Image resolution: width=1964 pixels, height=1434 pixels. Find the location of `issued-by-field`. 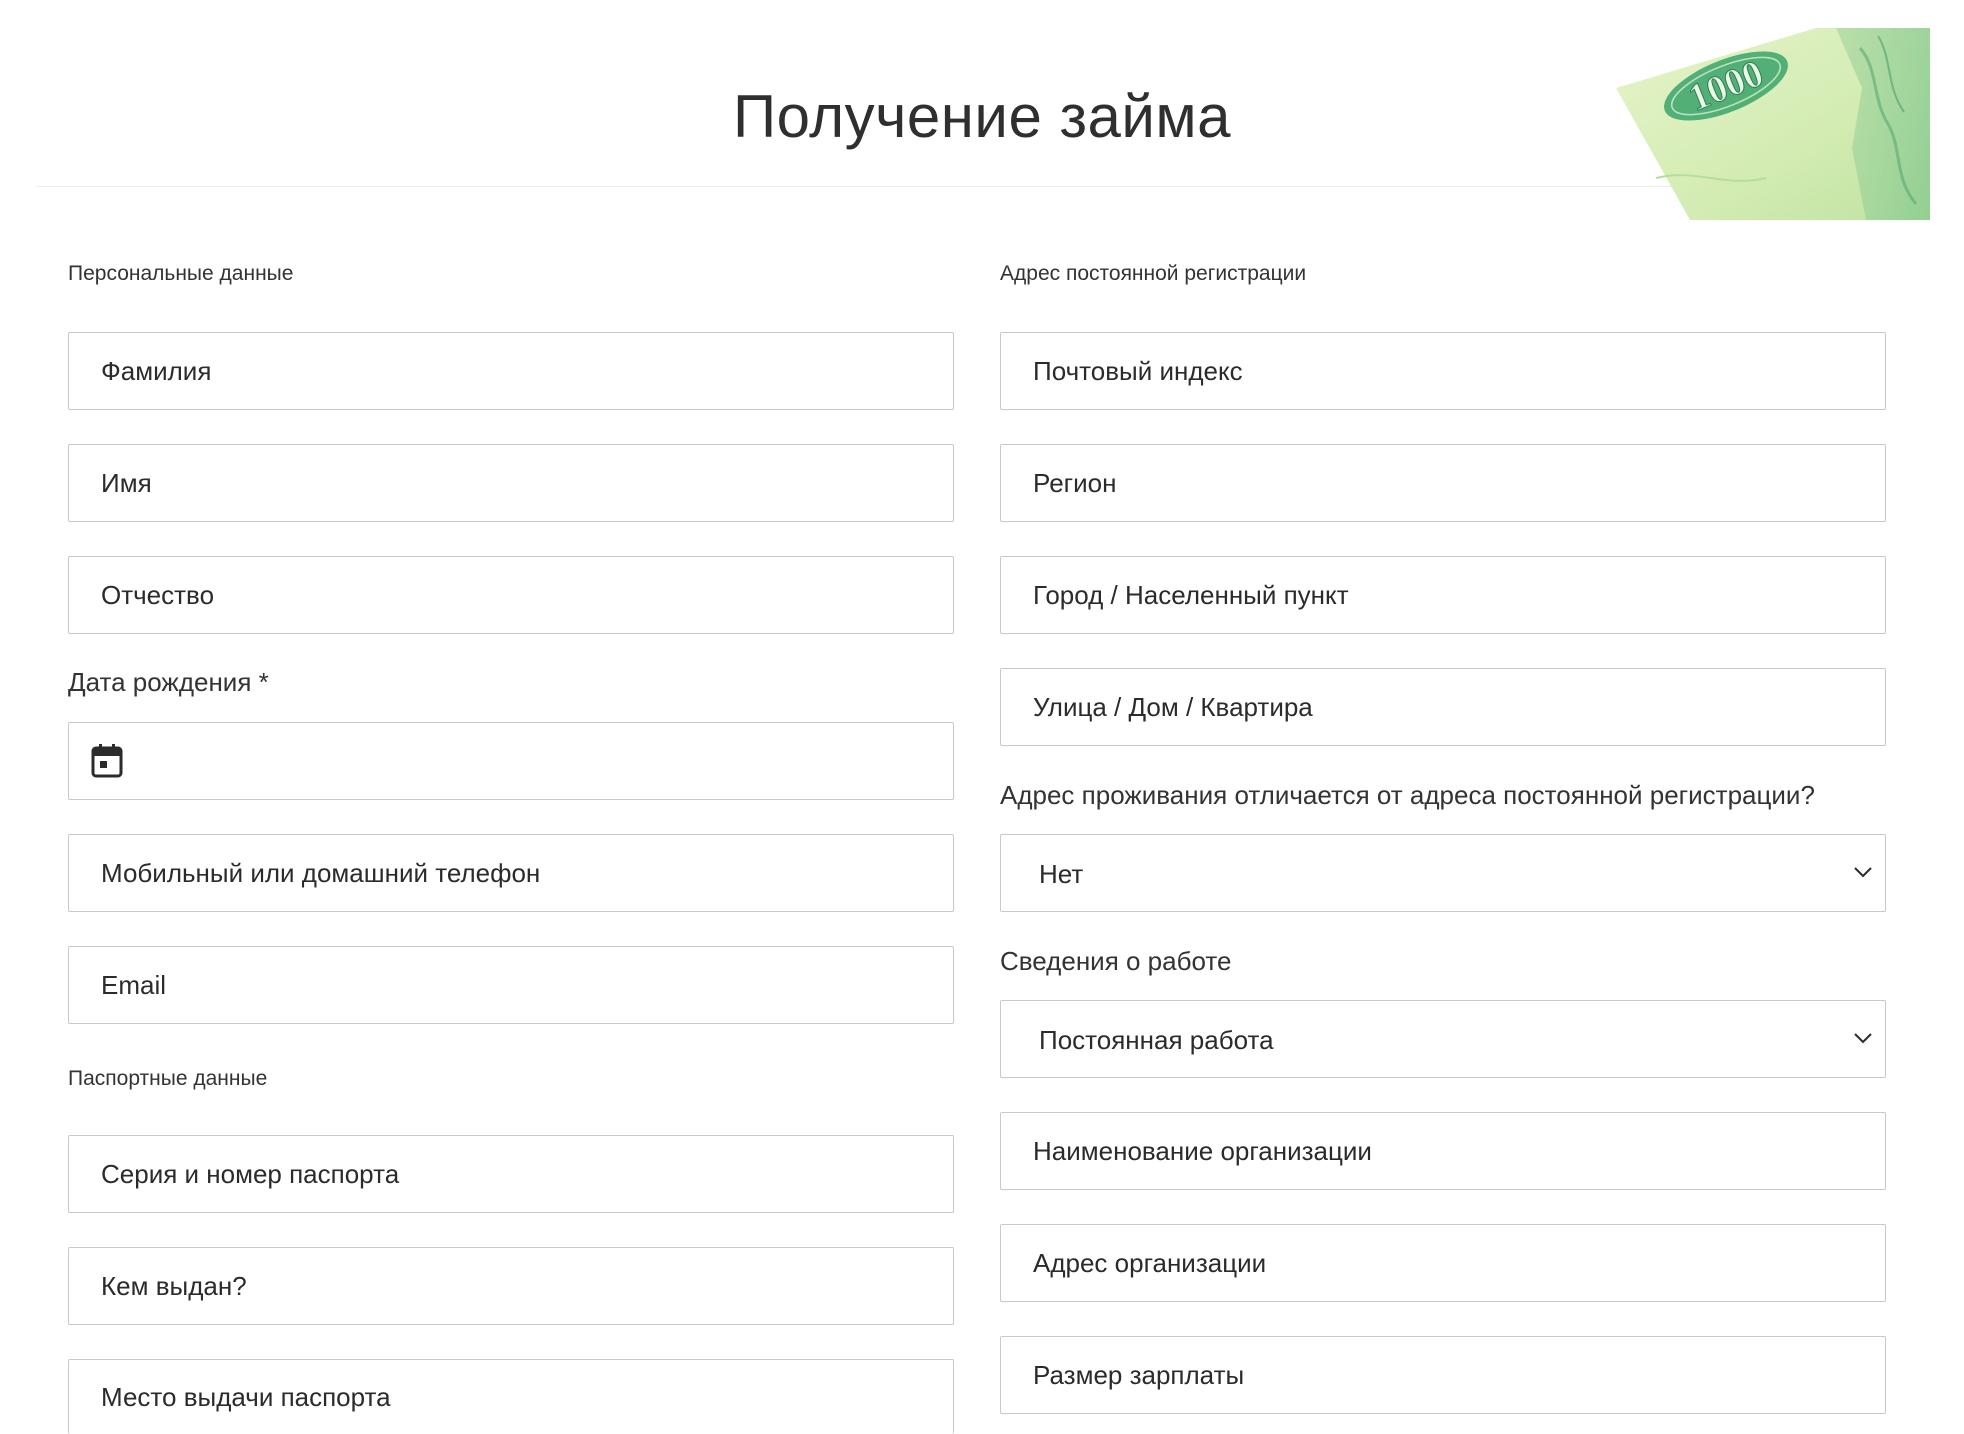

issued-by-field is located at coordinates (511, 1286).